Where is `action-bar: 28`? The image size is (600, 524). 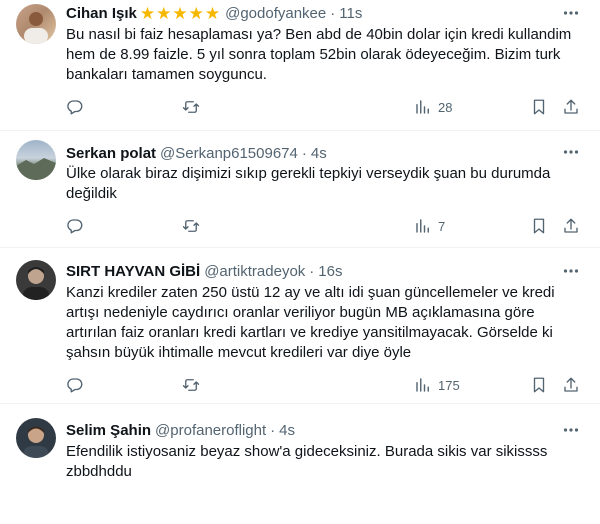 action-bar: 28 is located at coordinates (326, 107).